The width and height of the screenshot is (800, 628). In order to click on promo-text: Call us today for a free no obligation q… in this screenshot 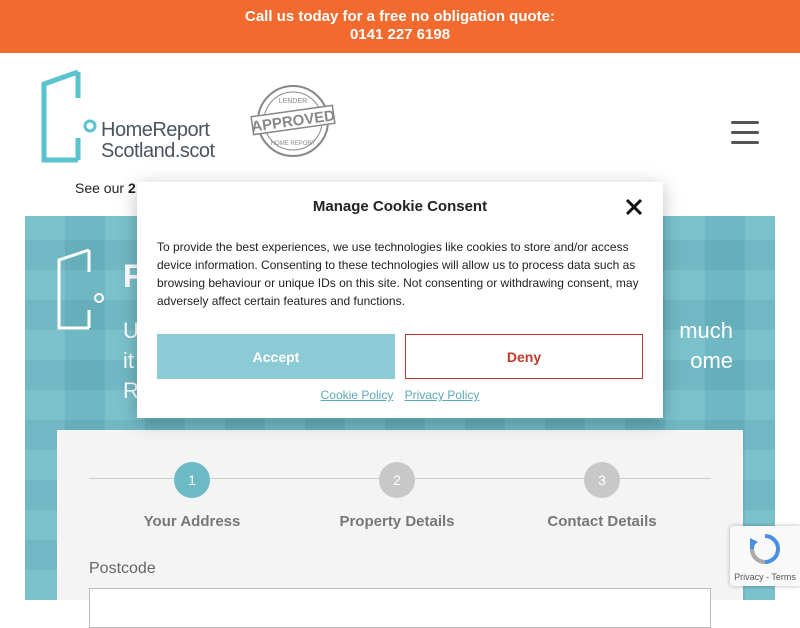, I will do `click(399, 16)`.